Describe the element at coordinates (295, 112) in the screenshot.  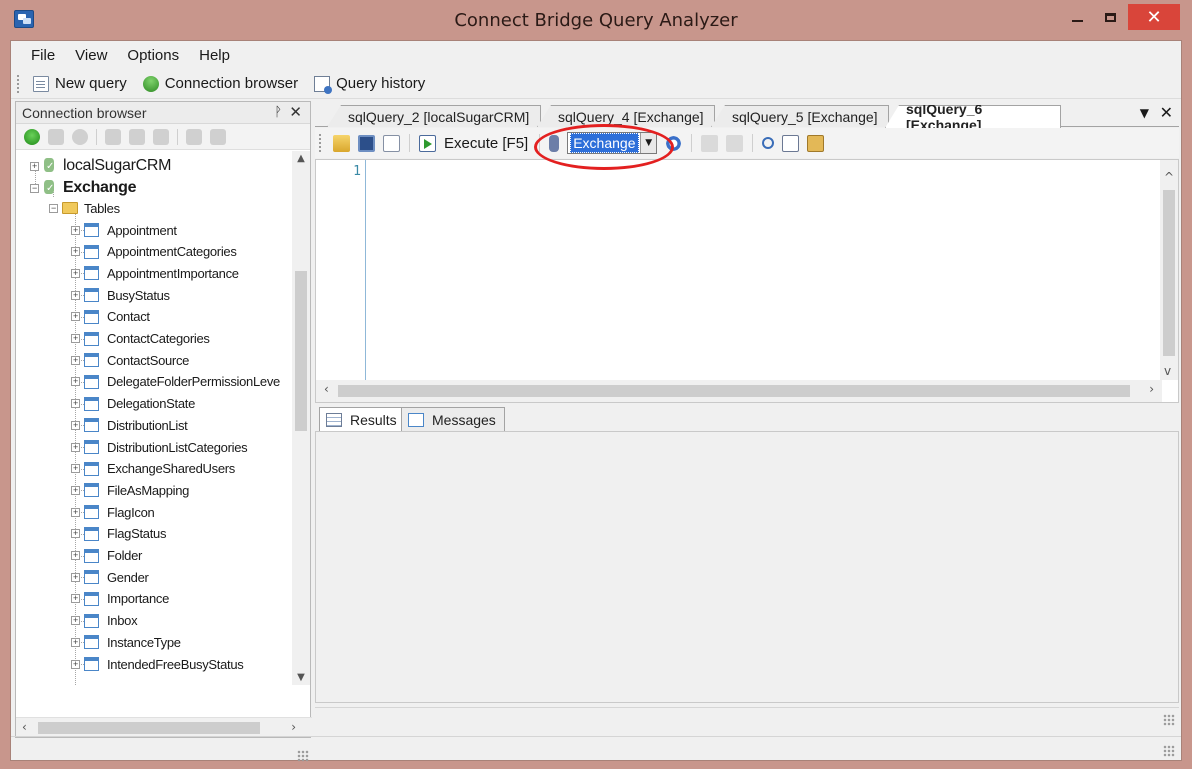
I see `panel-close-icon: ✕` at that location.